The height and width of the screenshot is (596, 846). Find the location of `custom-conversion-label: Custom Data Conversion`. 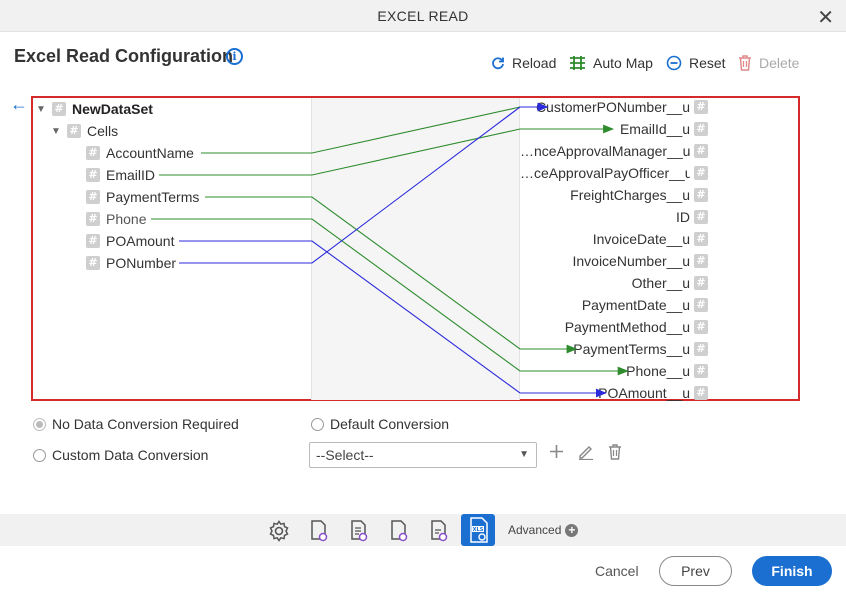

custom-conversion-label: Custom Data Conversion is located at coordinates (130, 455).